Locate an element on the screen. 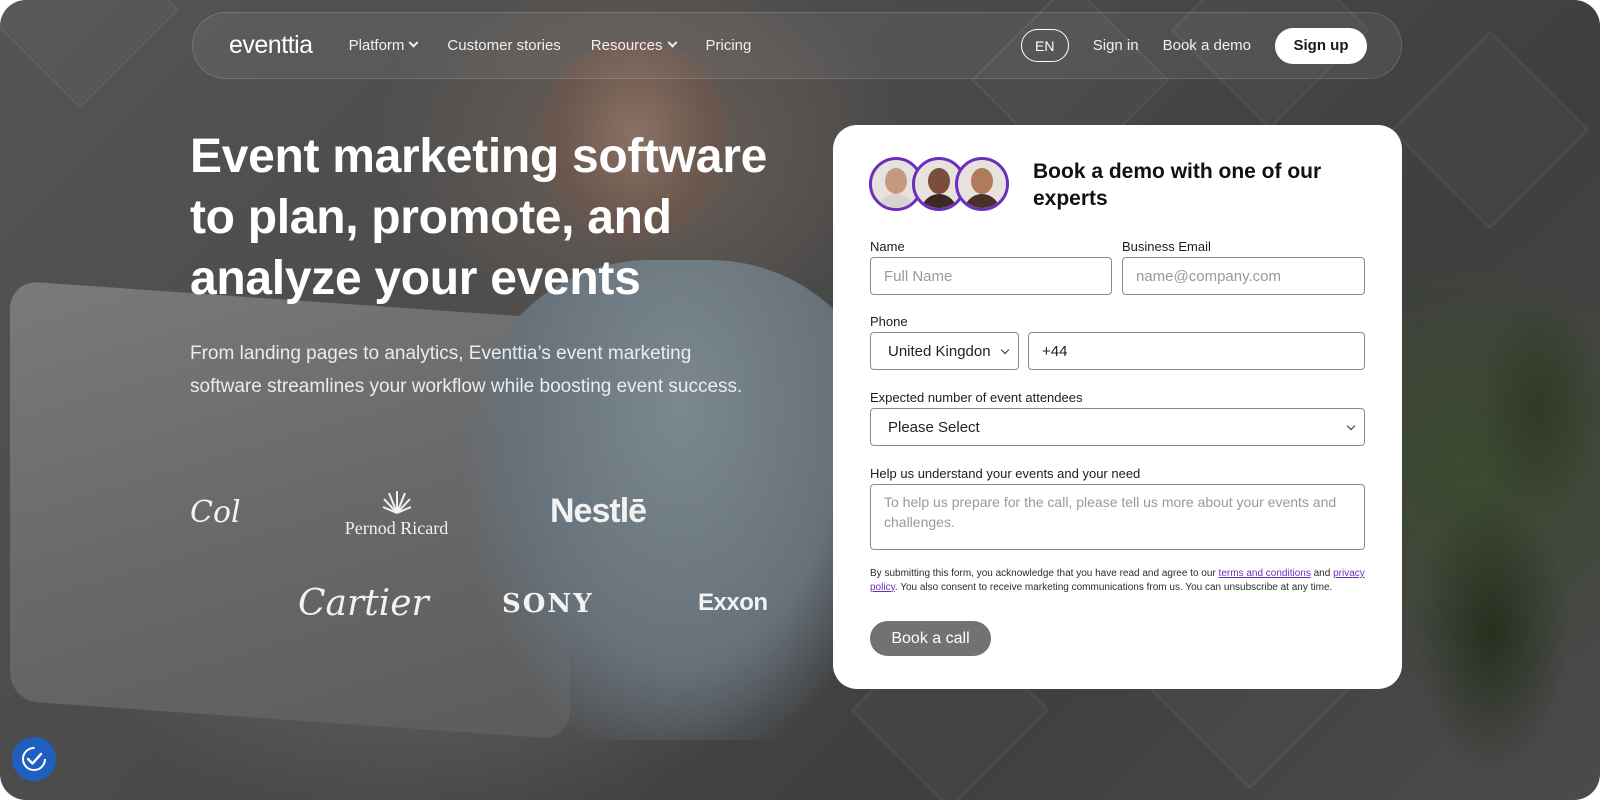  nav-actions: EN Sign in Book a demo Sign up is located at coordinates (1193, 45).